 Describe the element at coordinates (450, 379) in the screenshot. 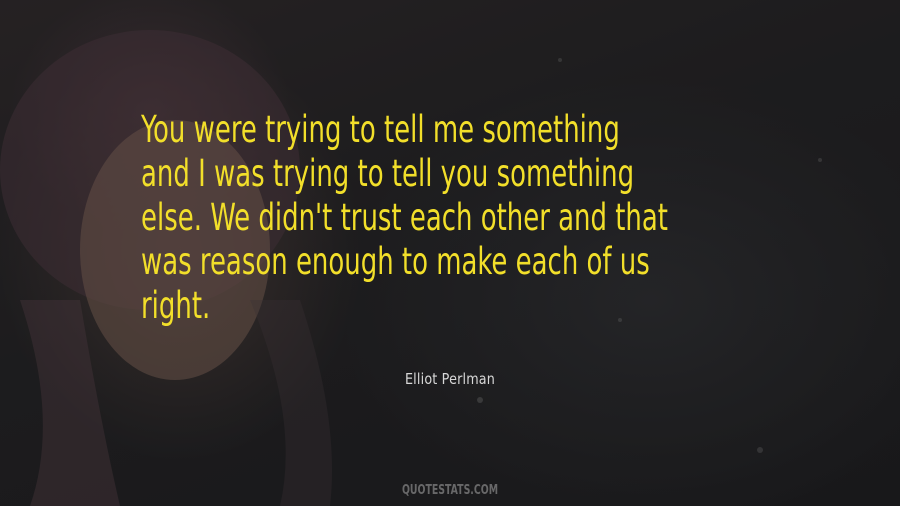

I see `quote-author: Elliot Perlman` at that location.